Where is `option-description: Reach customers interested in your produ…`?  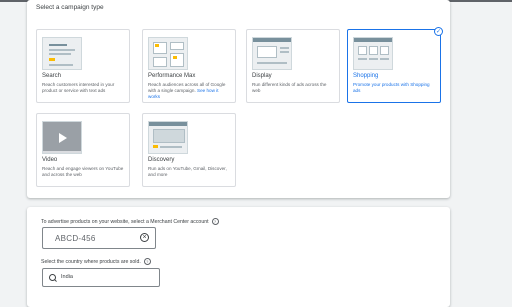 option-description: Reach customers interested in your produ… is located at coordinates (78, 87).